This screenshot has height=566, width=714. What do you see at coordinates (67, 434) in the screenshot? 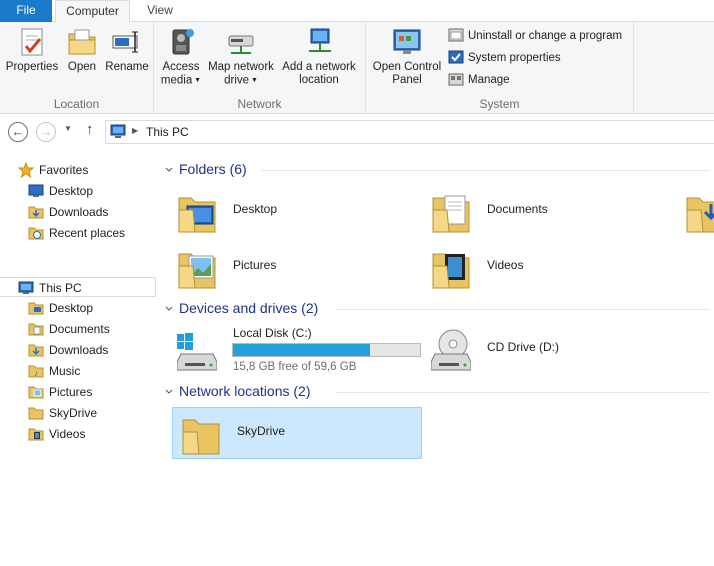
I see `pc-videos-label: Videos` at bounding box center [67, 434].